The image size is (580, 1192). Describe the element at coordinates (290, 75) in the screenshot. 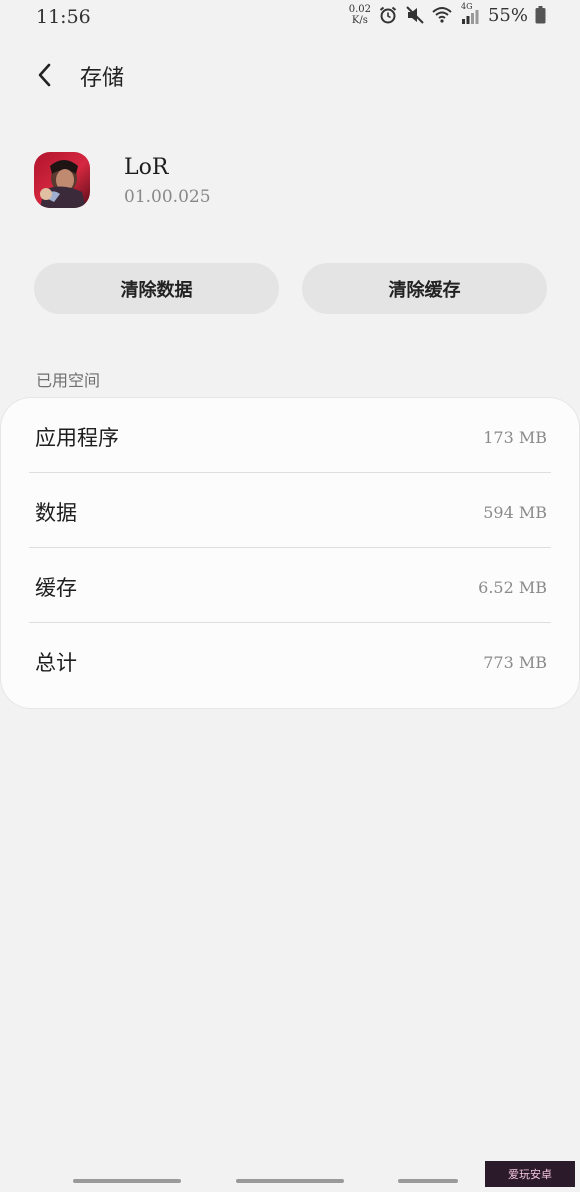

I see `header: 存储` at that location.